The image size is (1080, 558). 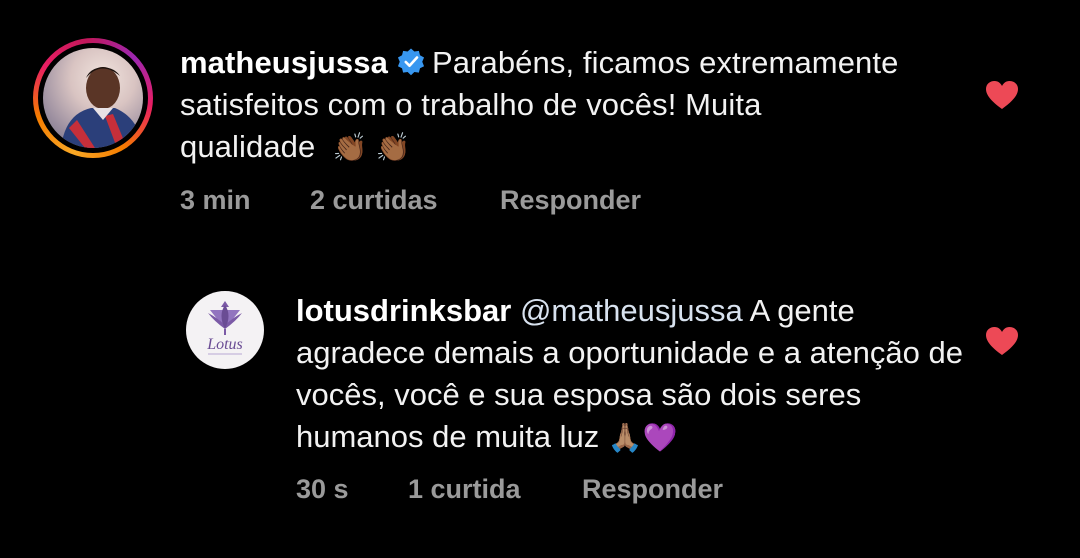 I want to click on reply-emojis: 🙏🏽💜, so click(x=642, y=437).